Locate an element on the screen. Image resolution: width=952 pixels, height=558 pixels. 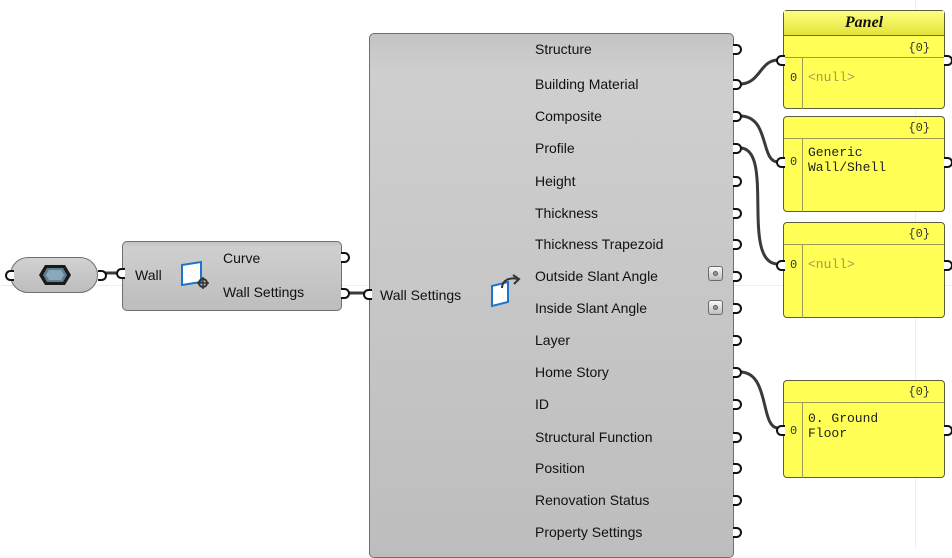
output-grip-home-story is located at coordinates (737, 372).